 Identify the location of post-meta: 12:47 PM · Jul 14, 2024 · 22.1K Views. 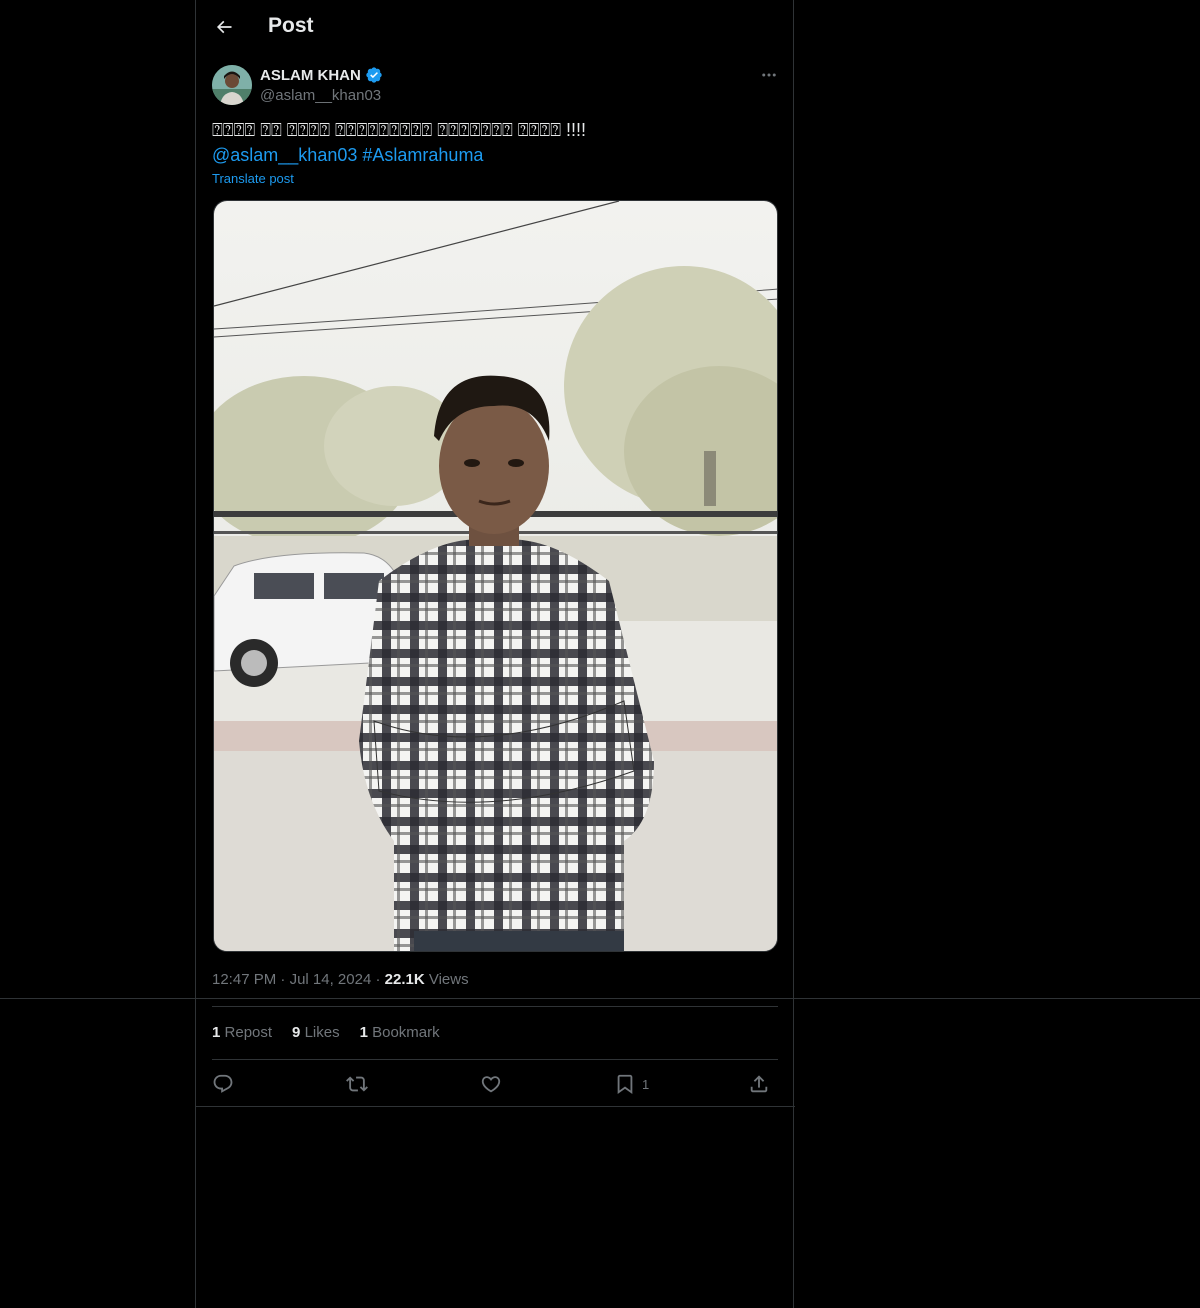
(340, 979).